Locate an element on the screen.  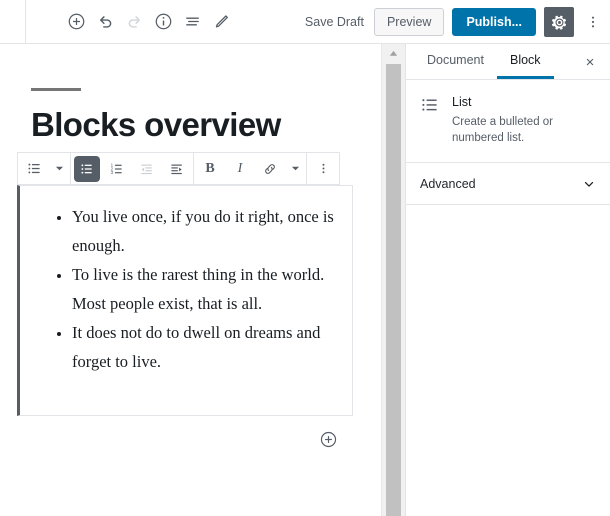
block-type-list-icon is located at coordinates (34, 168).